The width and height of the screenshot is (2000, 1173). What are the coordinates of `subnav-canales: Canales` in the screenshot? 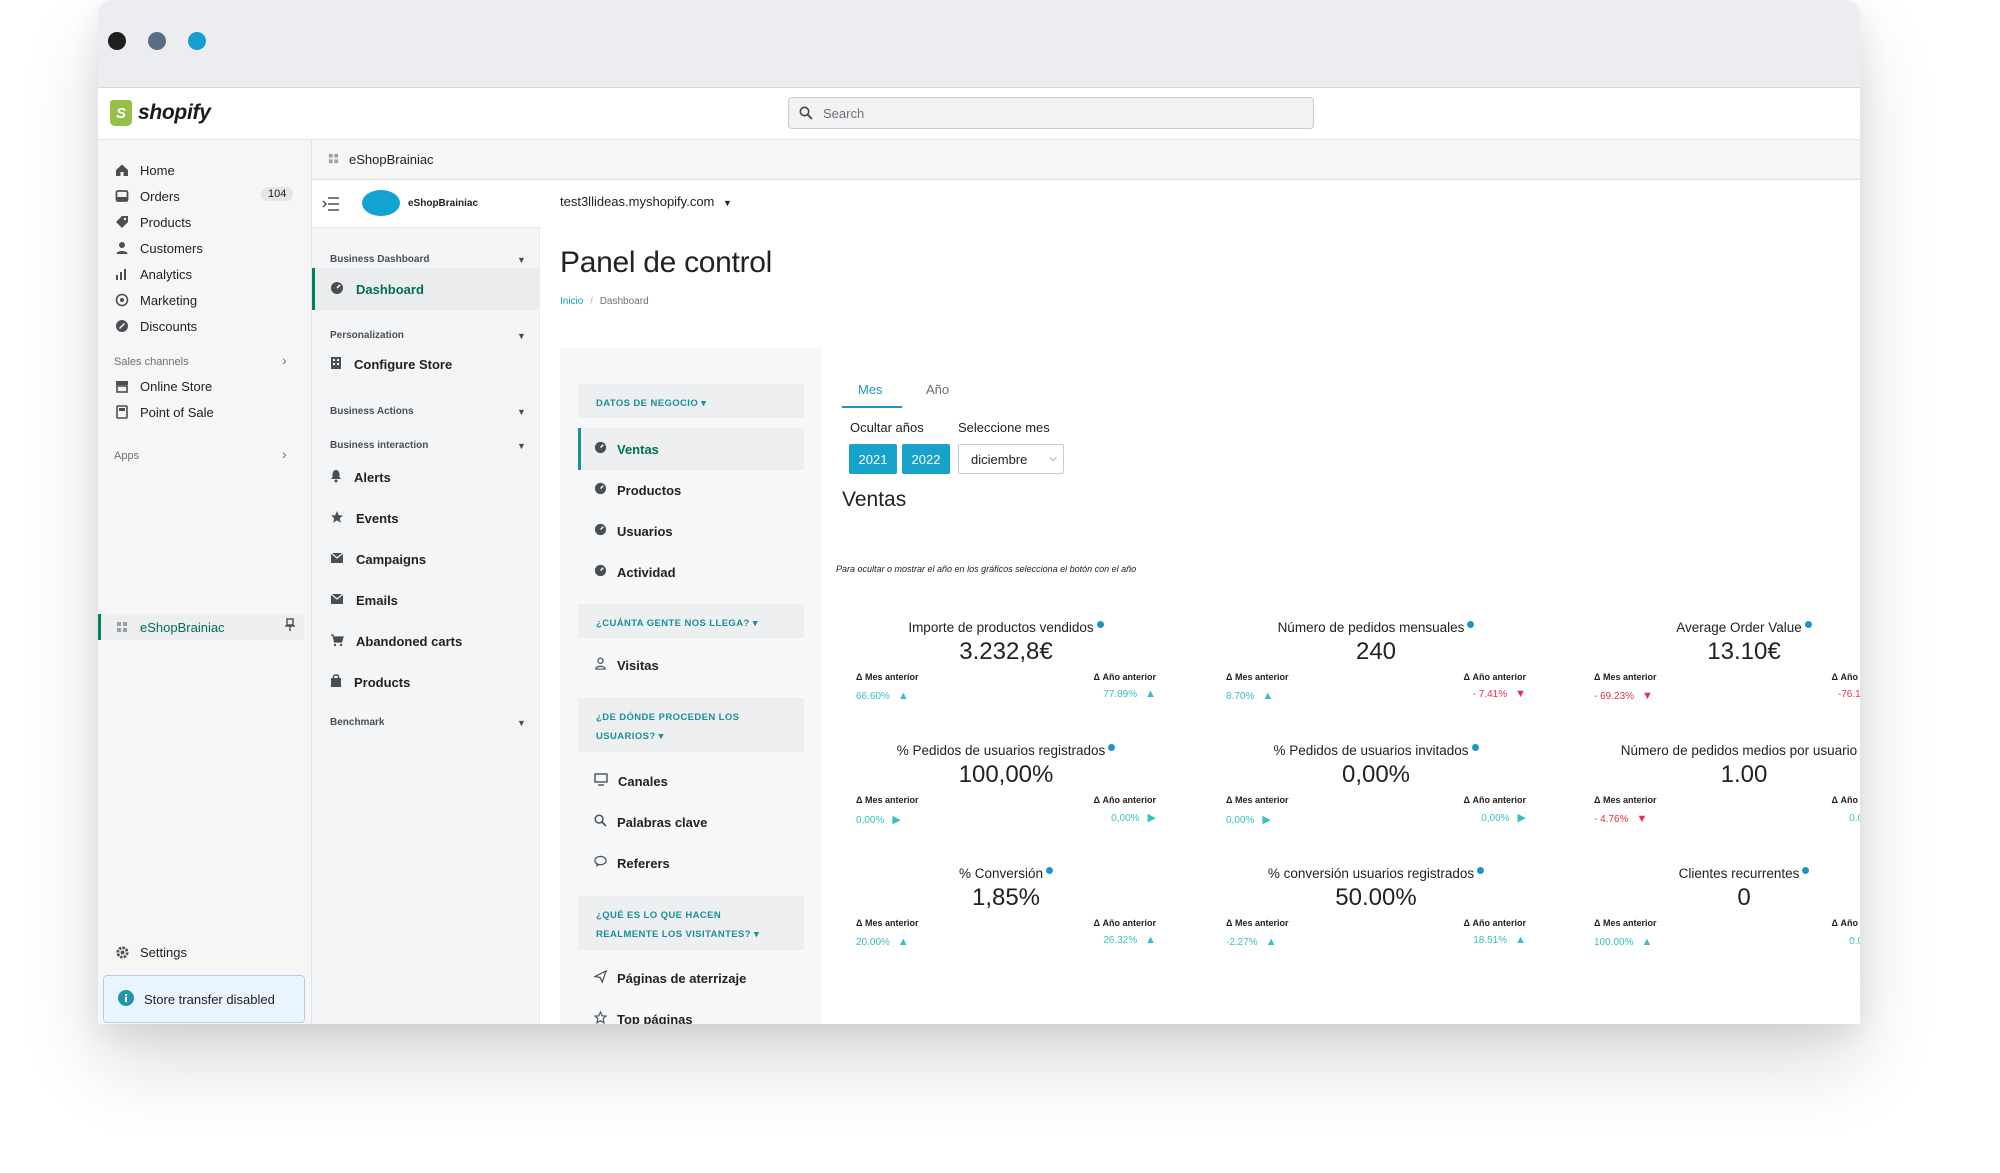 It's located at (631, 781).